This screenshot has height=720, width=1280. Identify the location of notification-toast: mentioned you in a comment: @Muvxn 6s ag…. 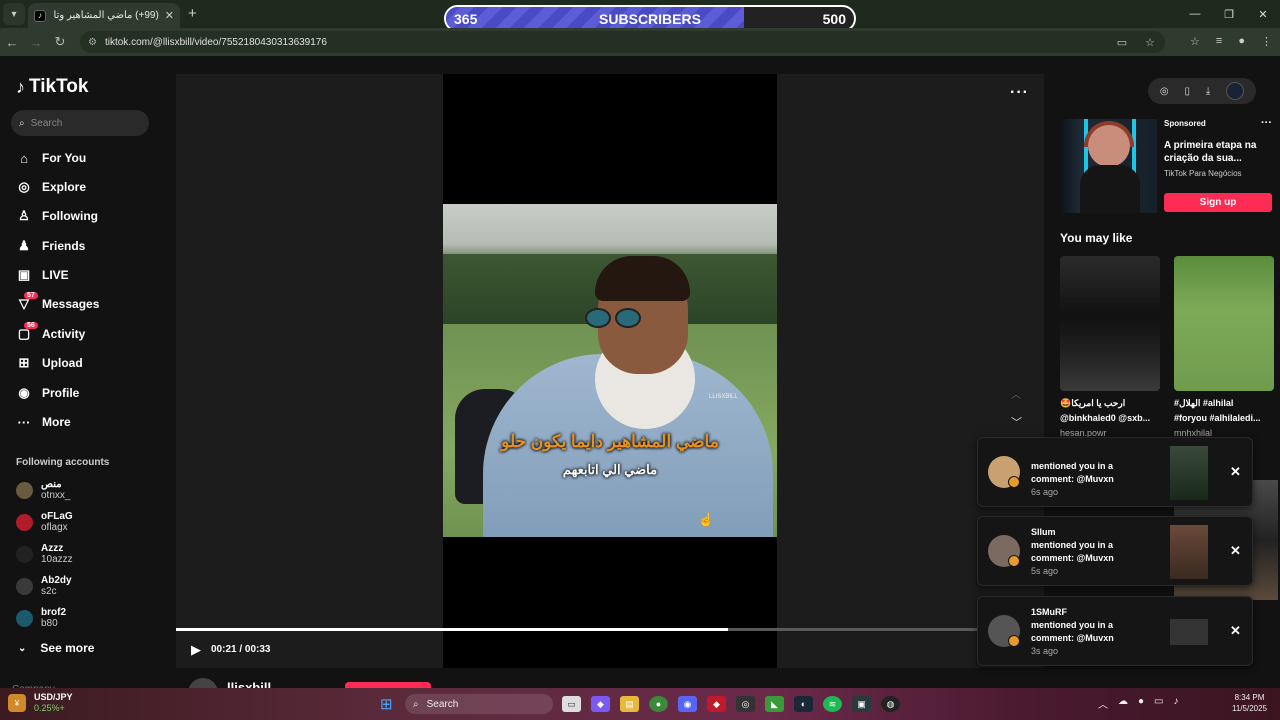
(1115, 472).